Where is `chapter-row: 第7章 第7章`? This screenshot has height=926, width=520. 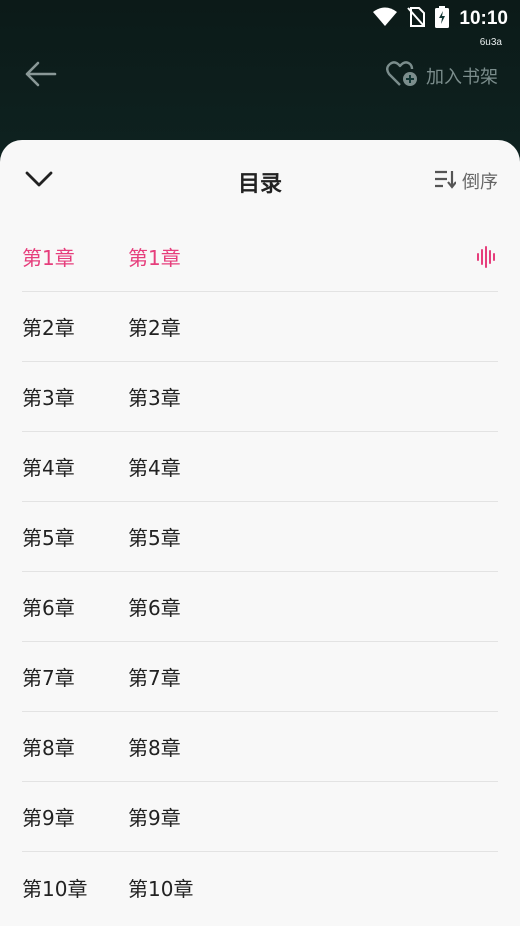 chapter-row: 第7章 第7章 is located at coordinates (260, 677).